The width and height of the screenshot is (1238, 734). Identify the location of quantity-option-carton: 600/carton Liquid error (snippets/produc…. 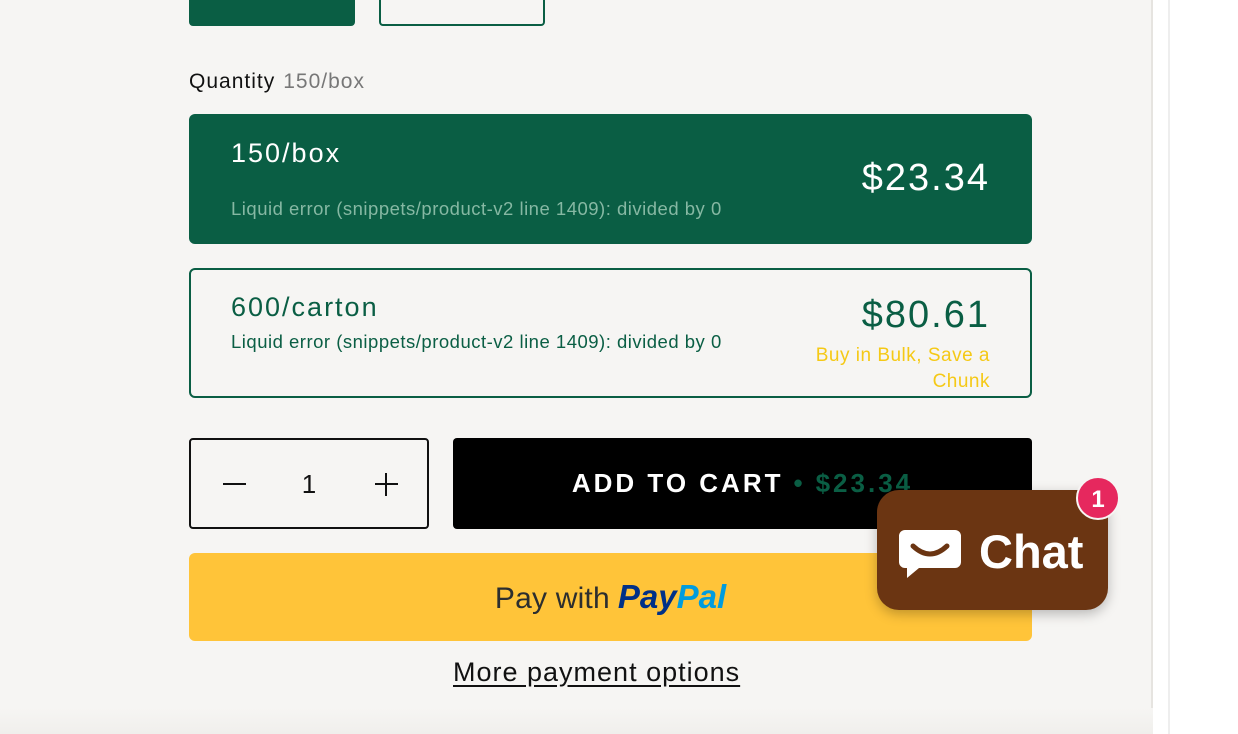
(610, 333).